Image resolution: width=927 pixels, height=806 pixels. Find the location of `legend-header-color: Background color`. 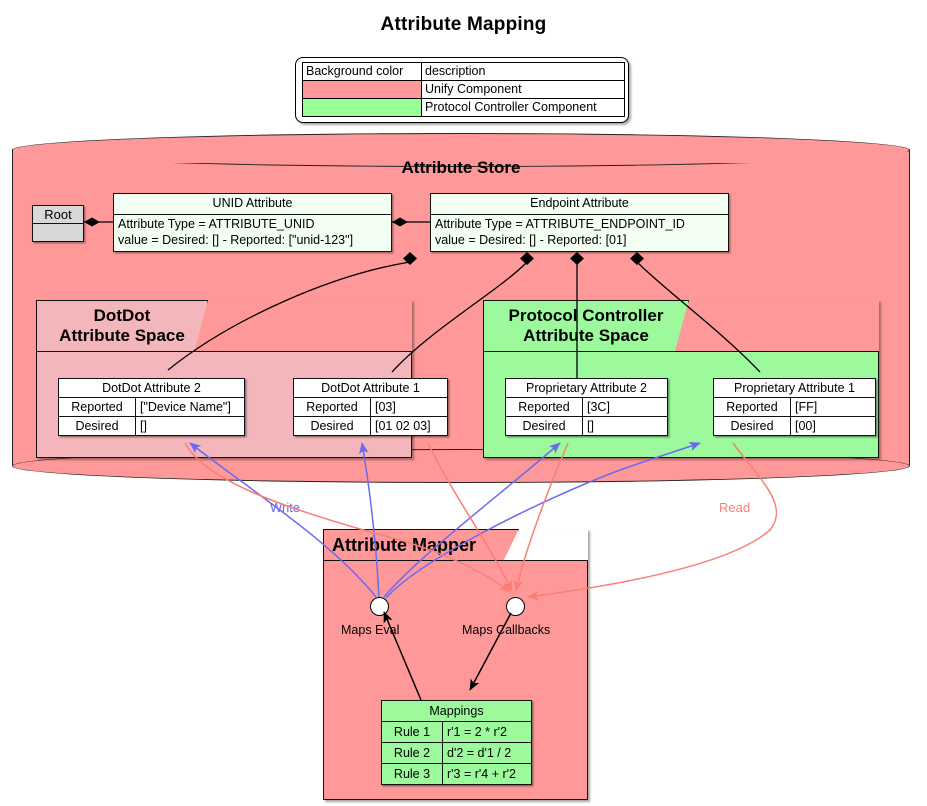

legend-header-color: Background color is located at coordinates (362, 71).